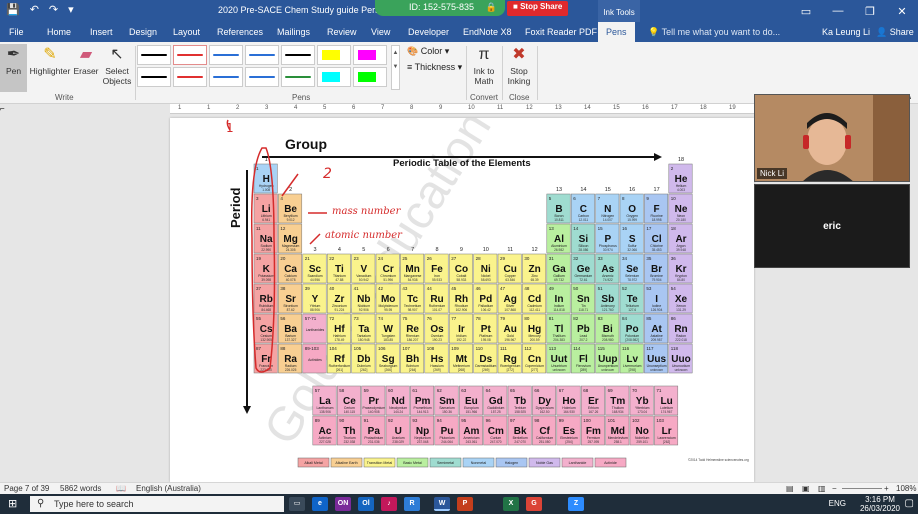 This screenshot has height=514, width=918. I want to click on powerpoint-icon: P, so click(465, 504).